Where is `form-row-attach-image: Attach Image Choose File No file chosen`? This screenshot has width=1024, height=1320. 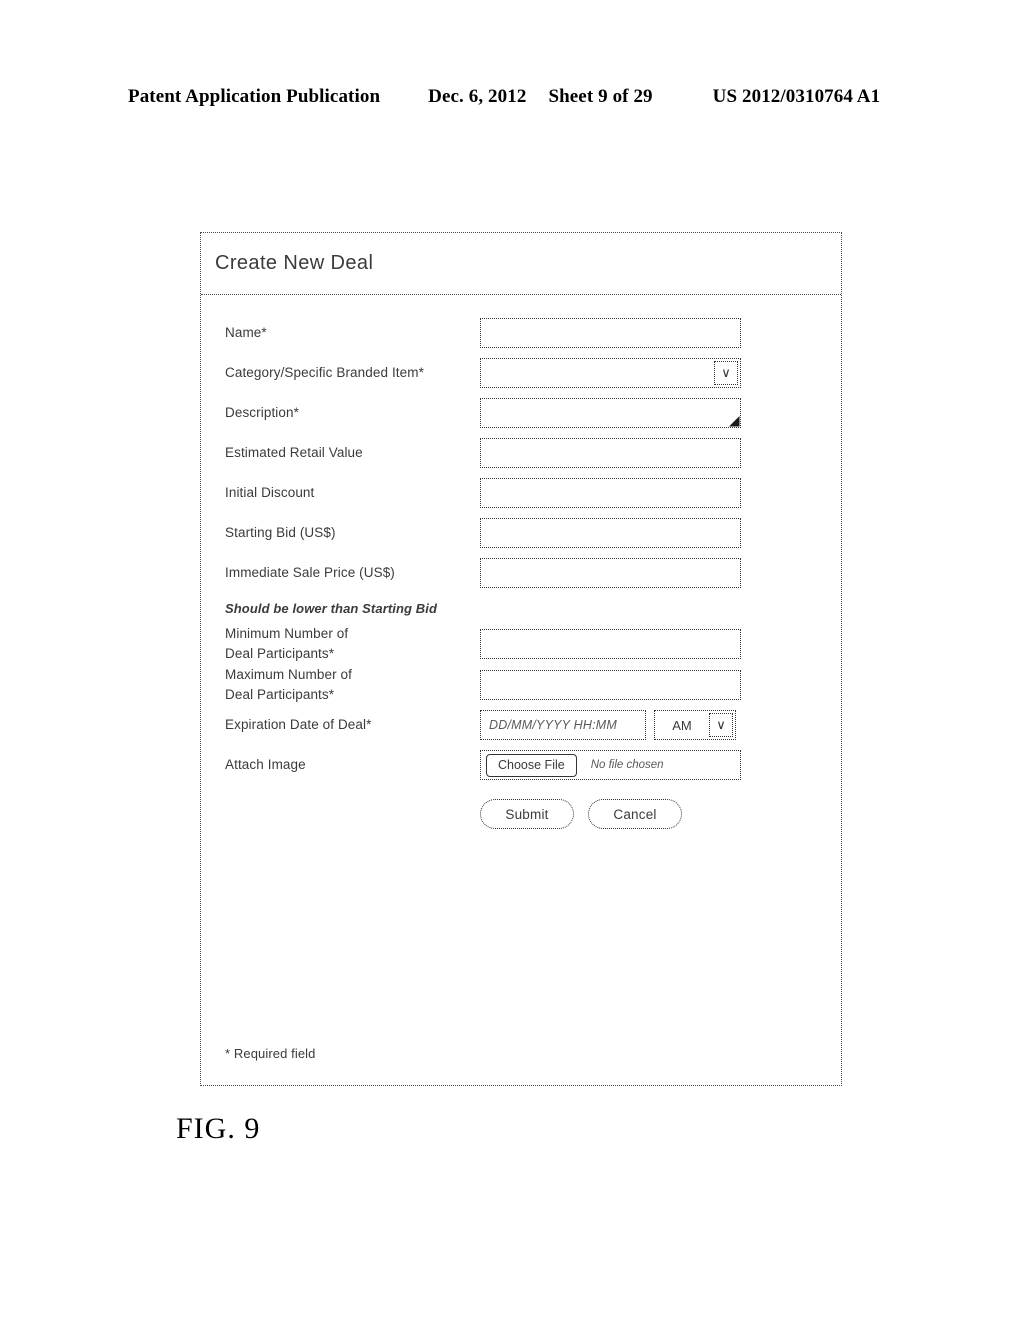 form-row-attach-image: Attach Image Choose File No file chosen is located at coordinates (521, 765).